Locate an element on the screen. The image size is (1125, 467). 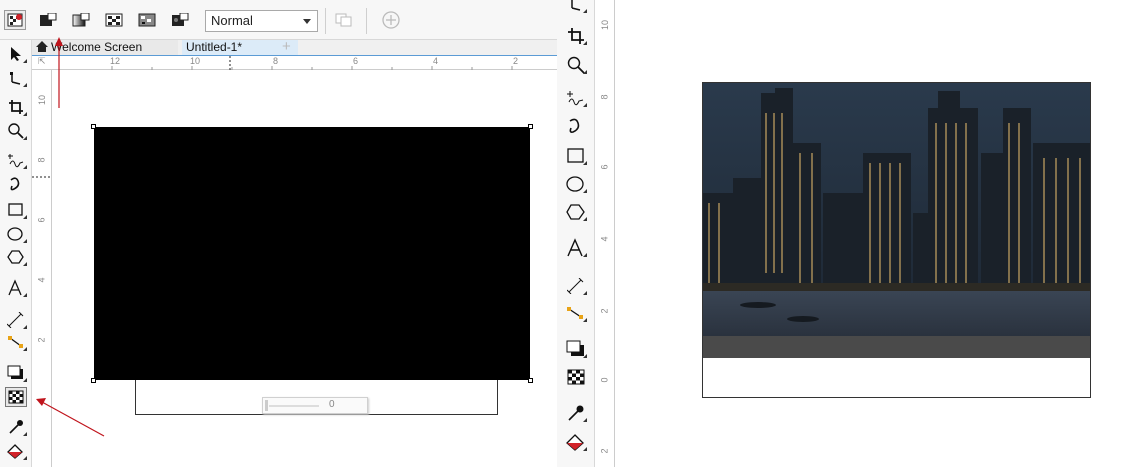
fountain-transparency-icon is located at coordinates (81, 20).